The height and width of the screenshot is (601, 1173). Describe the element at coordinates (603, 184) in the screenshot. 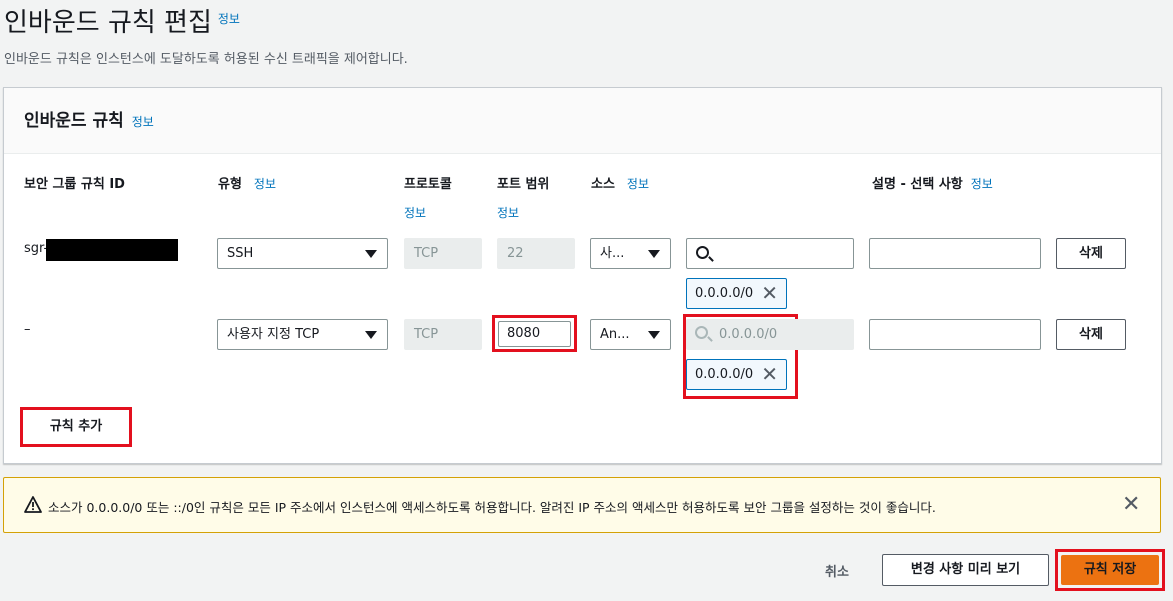

I see `col-header-source-label: 소스` at that location.